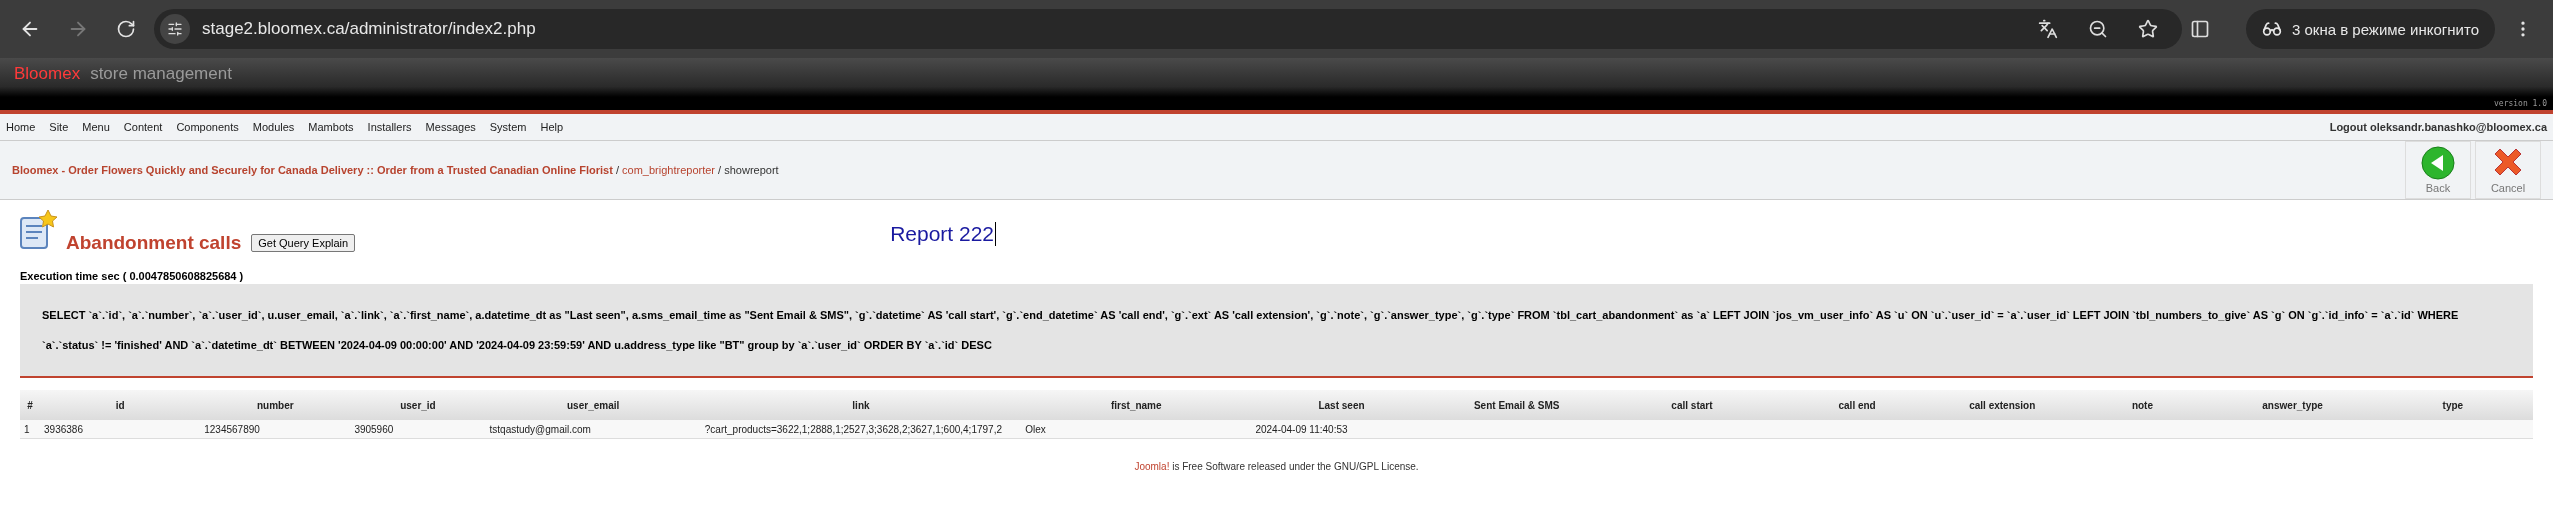 The height and width of the screenshot is (507, 2553). What do you see at coordinates (2272, 29) in the screenshot?
I see `incognito-glasses-icon` at bounding box center [2272, 29].